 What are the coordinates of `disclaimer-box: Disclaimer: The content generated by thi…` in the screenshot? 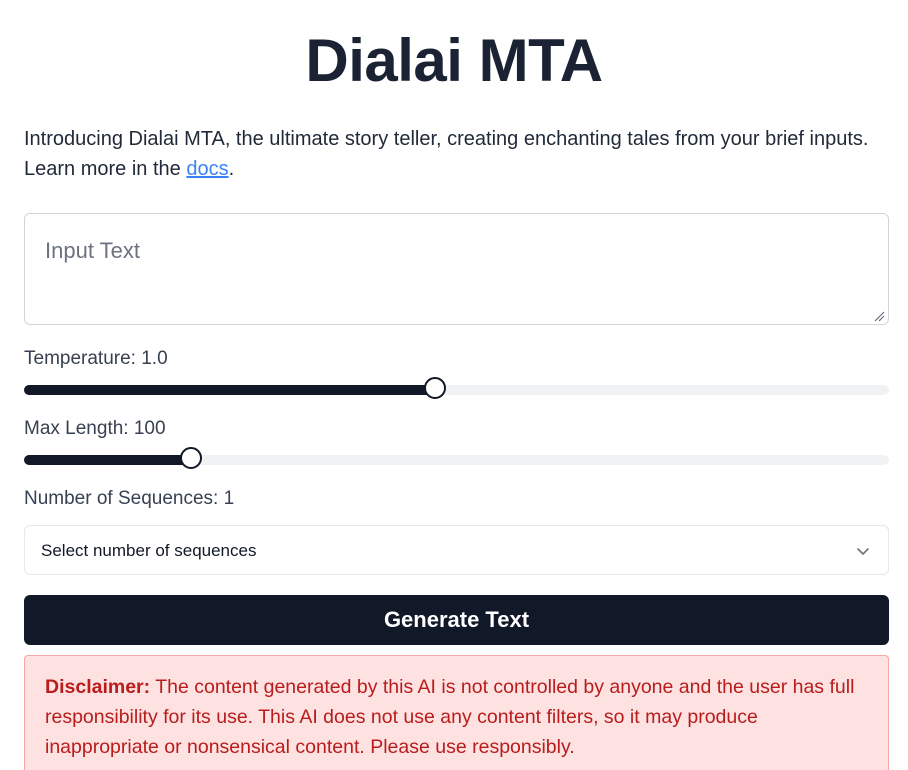 It's located at (456, 712).